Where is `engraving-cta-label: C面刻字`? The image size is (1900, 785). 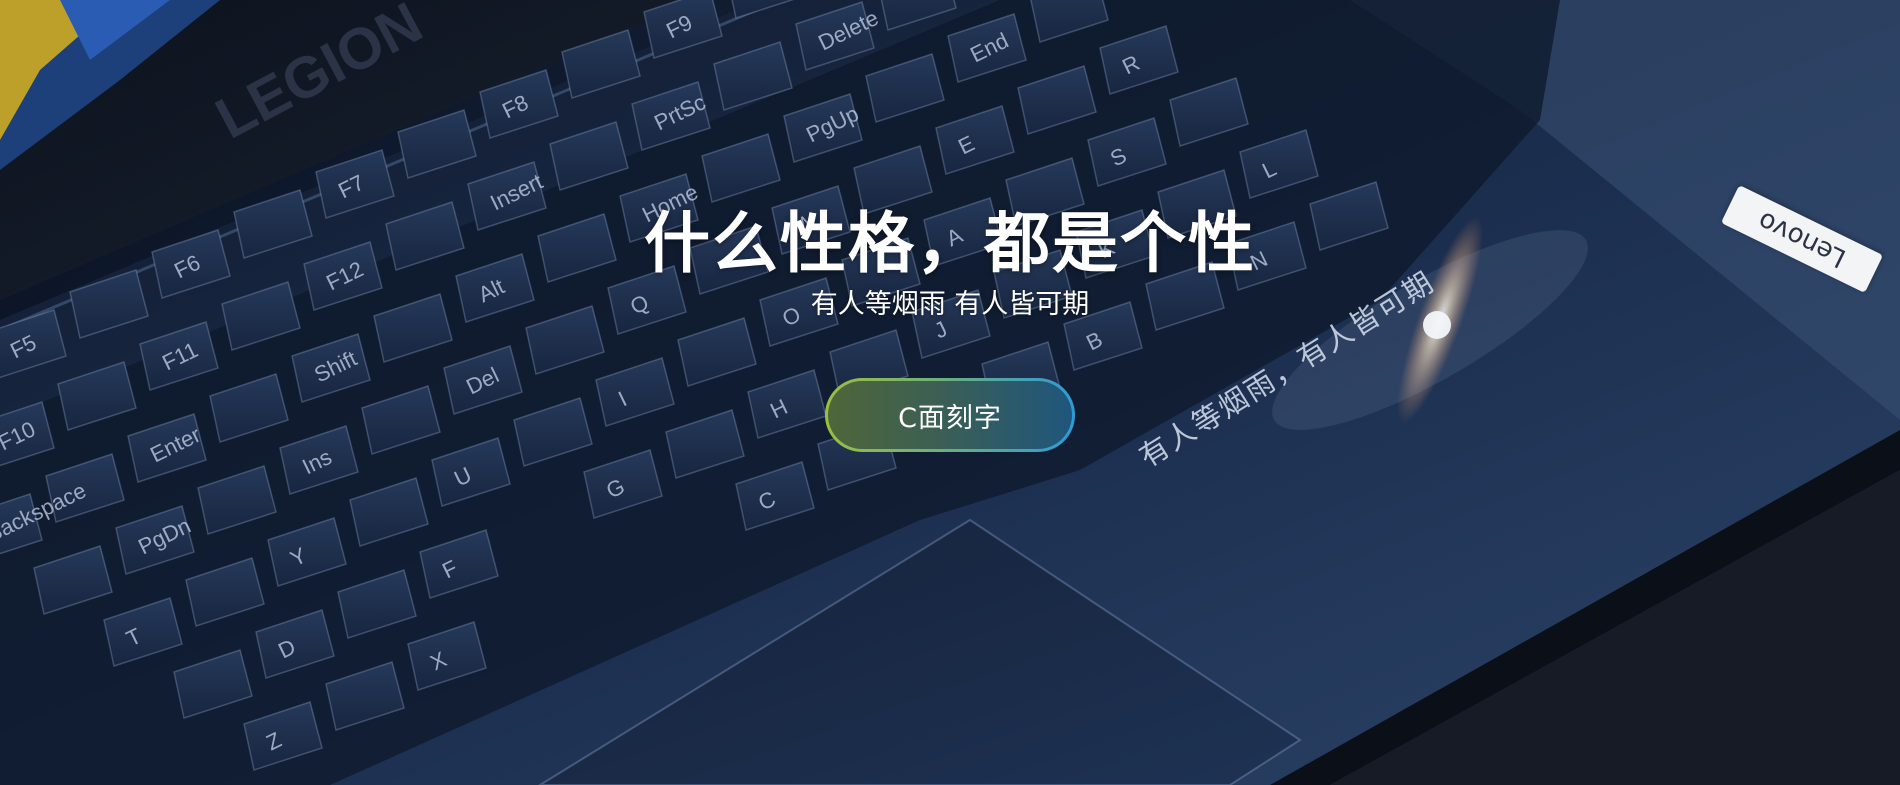
engraving-cta-label: C面刻字 is located at coordinates (950, 415).